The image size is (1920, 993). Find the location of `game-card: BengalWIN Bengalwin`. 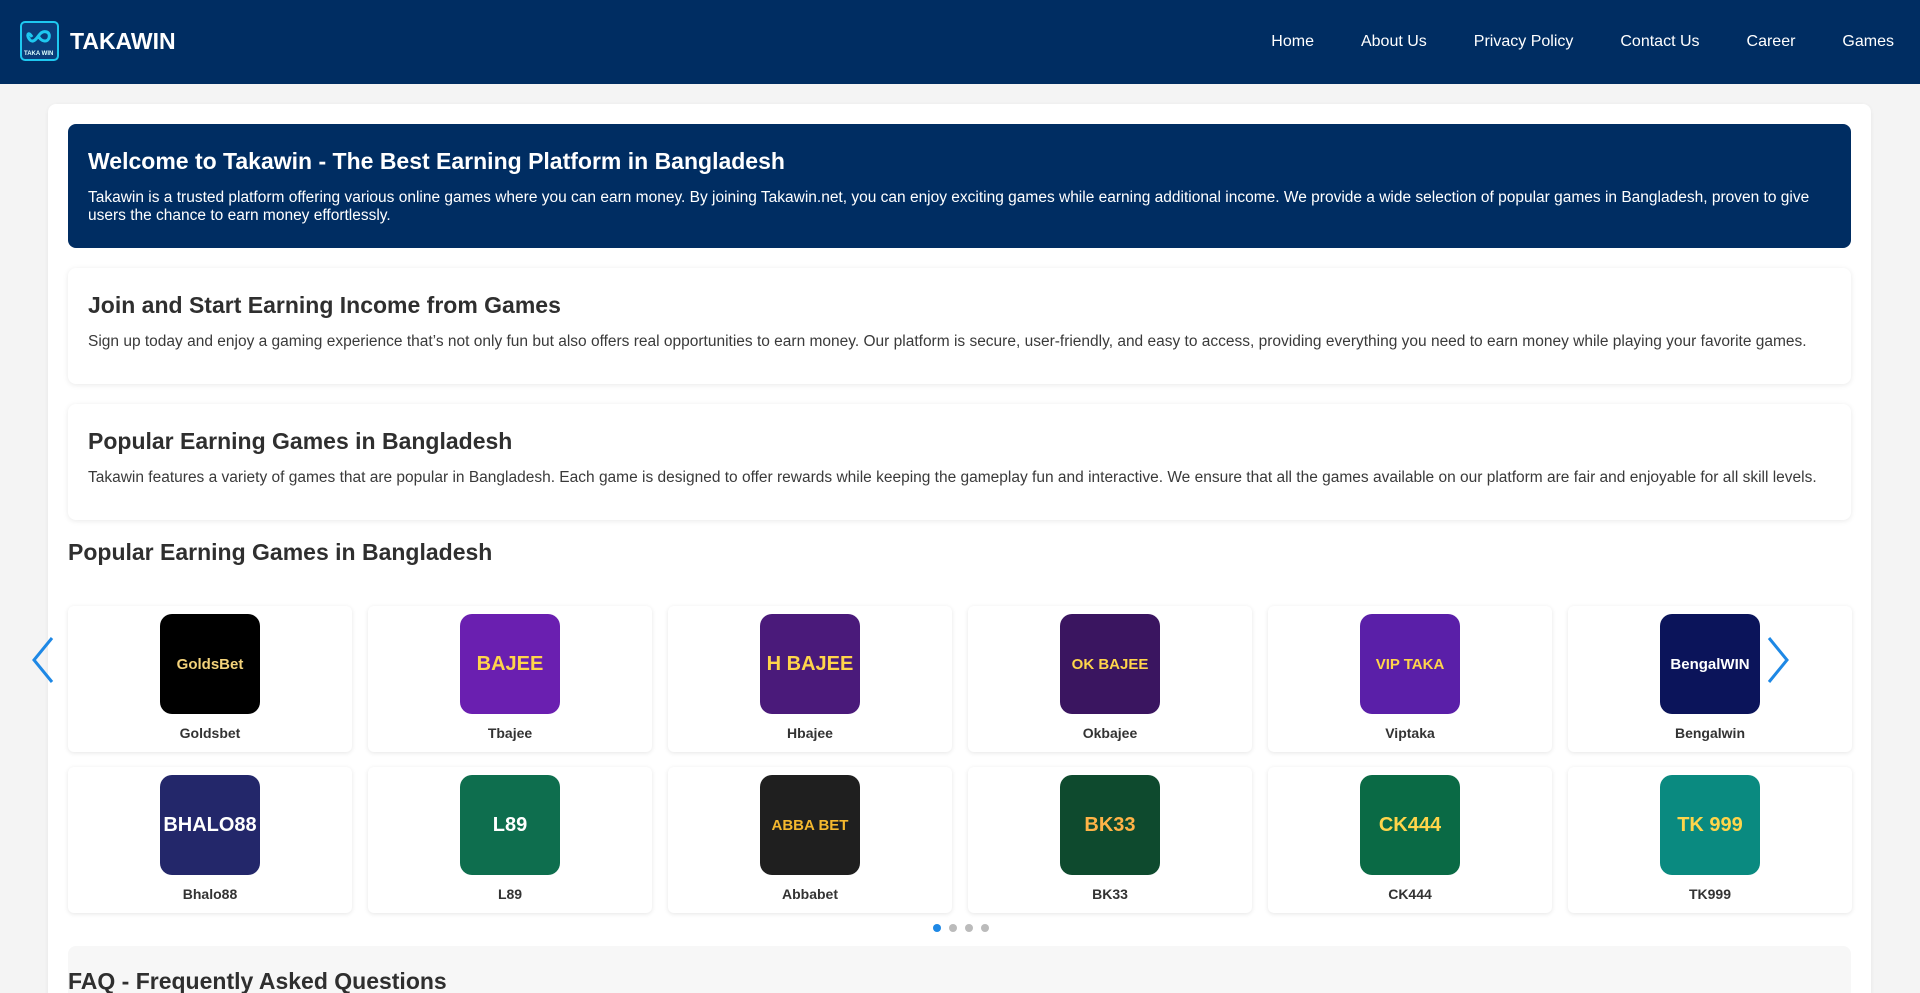

game-card: BengalWIN Bengalwin is located at coordinates (1710, 679).